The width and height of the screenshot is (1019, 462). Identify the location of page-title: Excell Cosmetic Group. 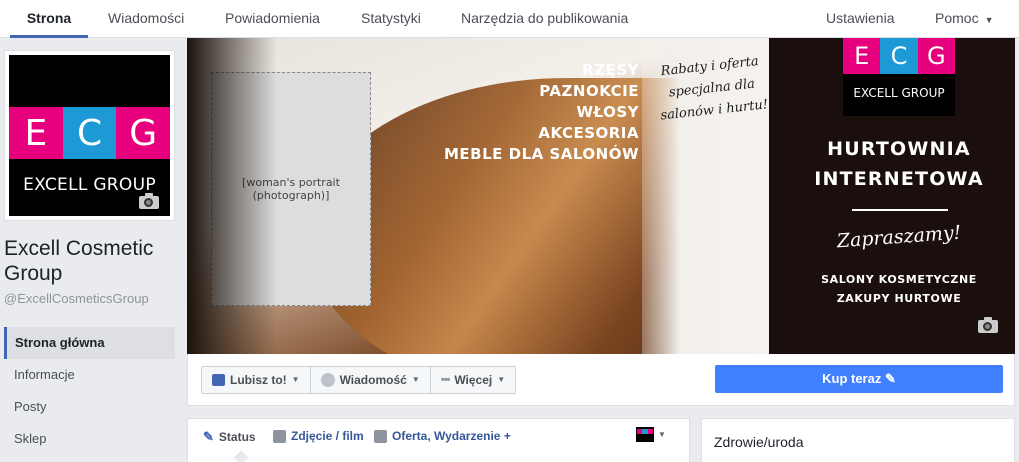
(79, 261).